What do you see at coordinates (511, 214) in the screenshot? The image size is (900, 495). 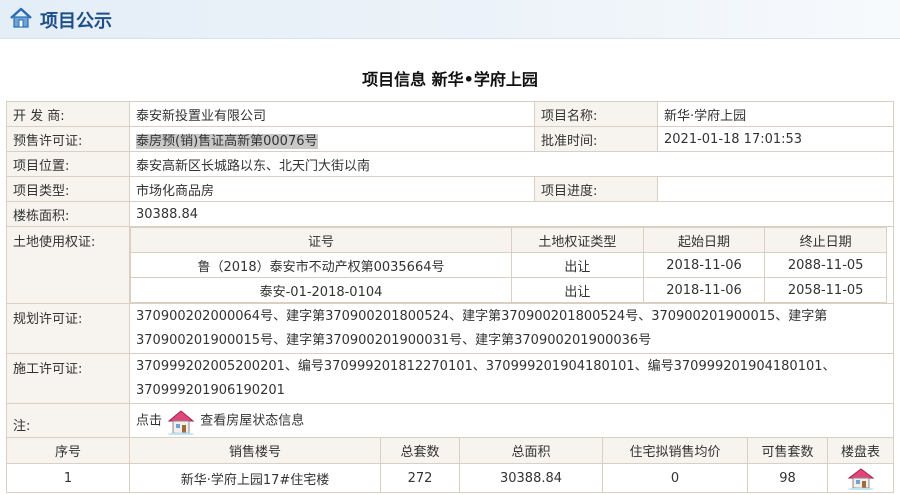 I see `floor-area-value: 30388.84` at bounding box center [511, 214].